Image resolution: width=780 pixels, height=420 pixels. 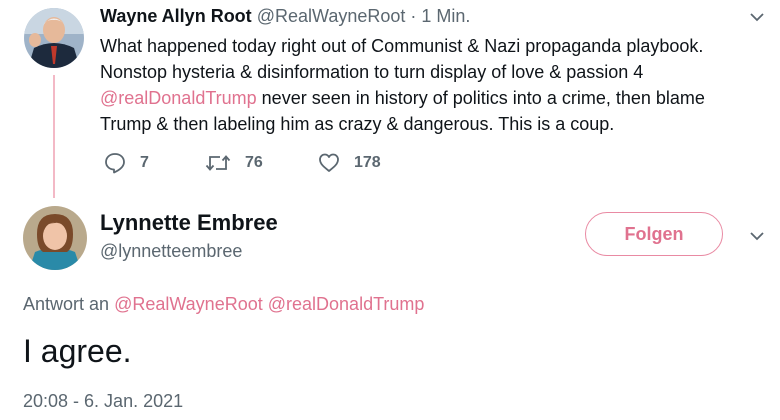 What do you see at coordinates (218, 163) in the screenshot?
I see `retweet-icon` at bounding box center [218, 163].